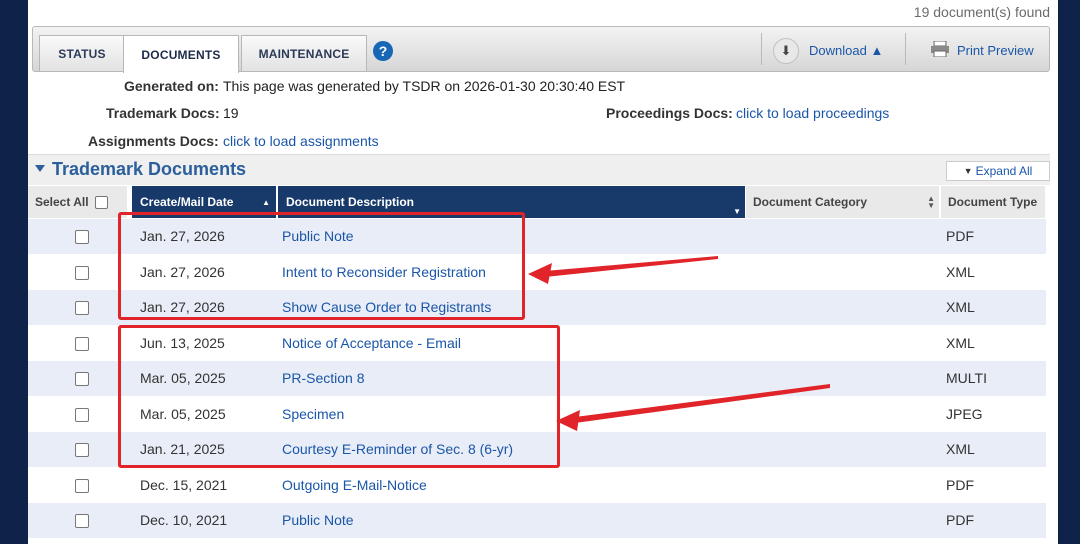 This screenshot has height=544, width=1080. I want to click on row-date: Dec. 15, 2021, so click(184, 484).